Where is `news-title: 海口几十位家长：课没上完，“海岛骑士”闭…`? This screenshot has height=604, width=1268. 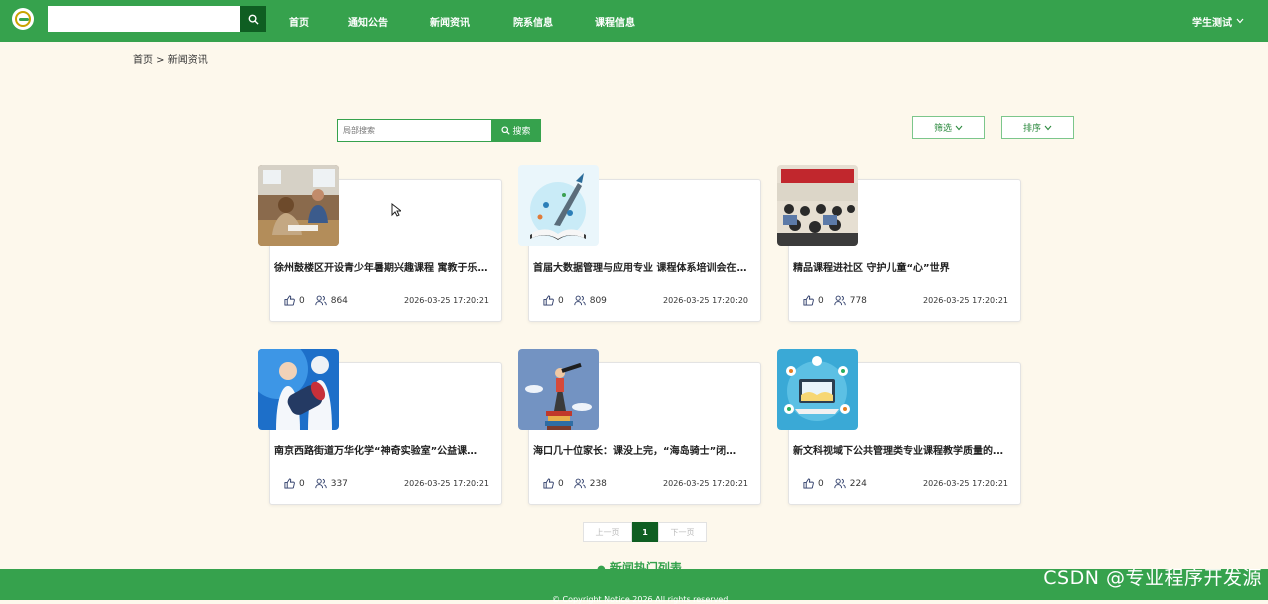 news-title: 海口几十位家长：课没上完，“海岛骑士”闭… is located at coordinates (646, 449).